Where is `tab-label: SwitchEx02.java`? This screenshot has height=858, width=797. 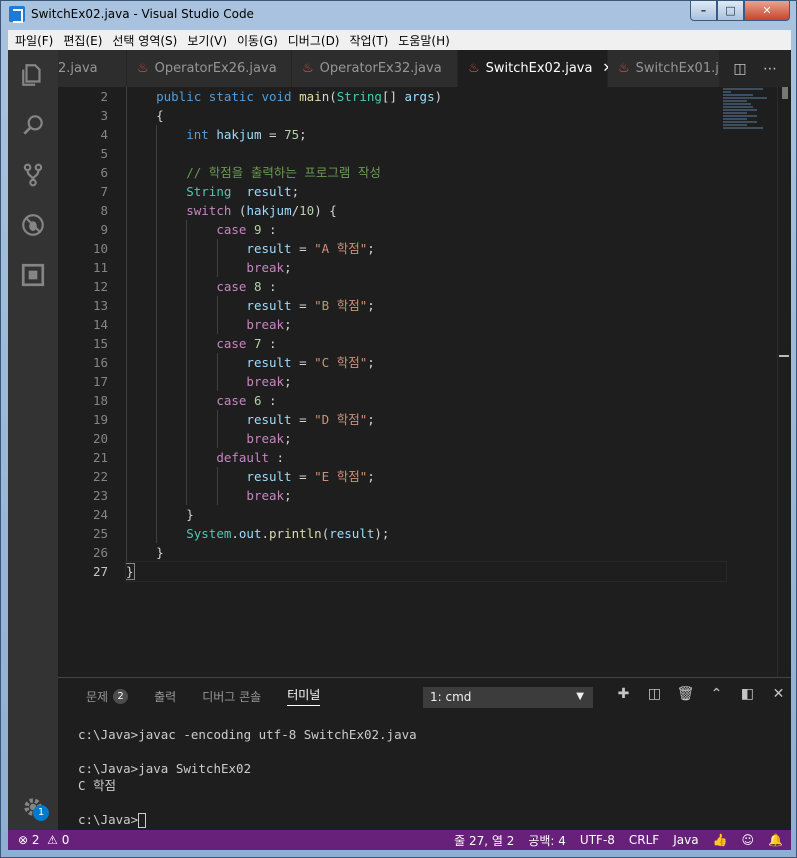
tab-label: SwitchEx02.java is located at coordinates (539, 68).